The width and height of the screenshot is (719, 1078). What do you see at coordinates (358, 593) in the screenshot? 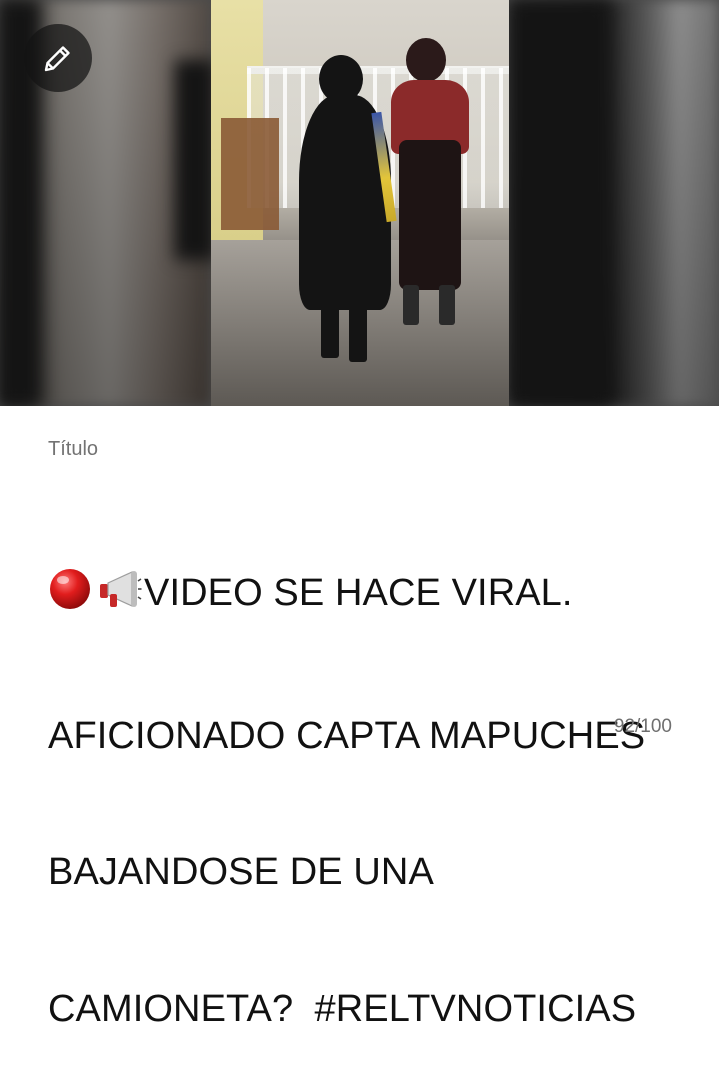
I see `title-line-text: VIDEO SE HACE VIRAL.` at bounding box center [358, 593].